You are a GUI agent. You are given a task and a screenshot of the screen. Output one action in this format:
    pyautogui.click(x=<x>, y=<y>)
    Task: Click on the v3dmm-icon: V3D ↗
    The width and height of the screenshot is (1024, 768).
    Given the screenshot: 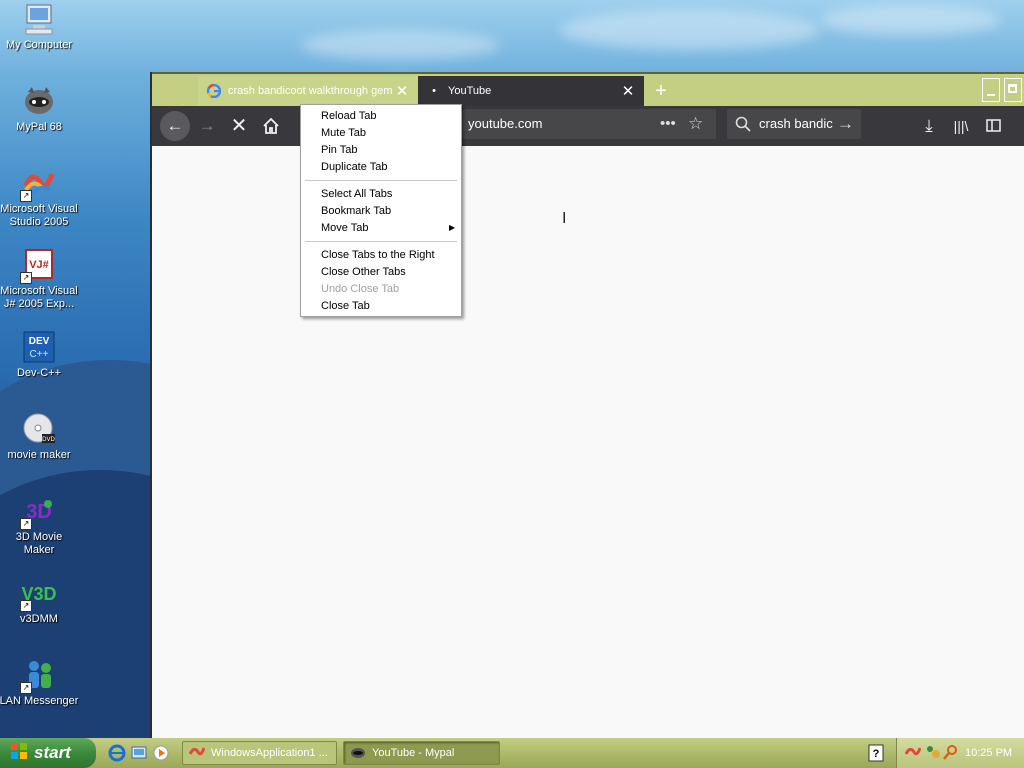 What is the action you would take?
    pyautogui.click(x=38, y=598)
    